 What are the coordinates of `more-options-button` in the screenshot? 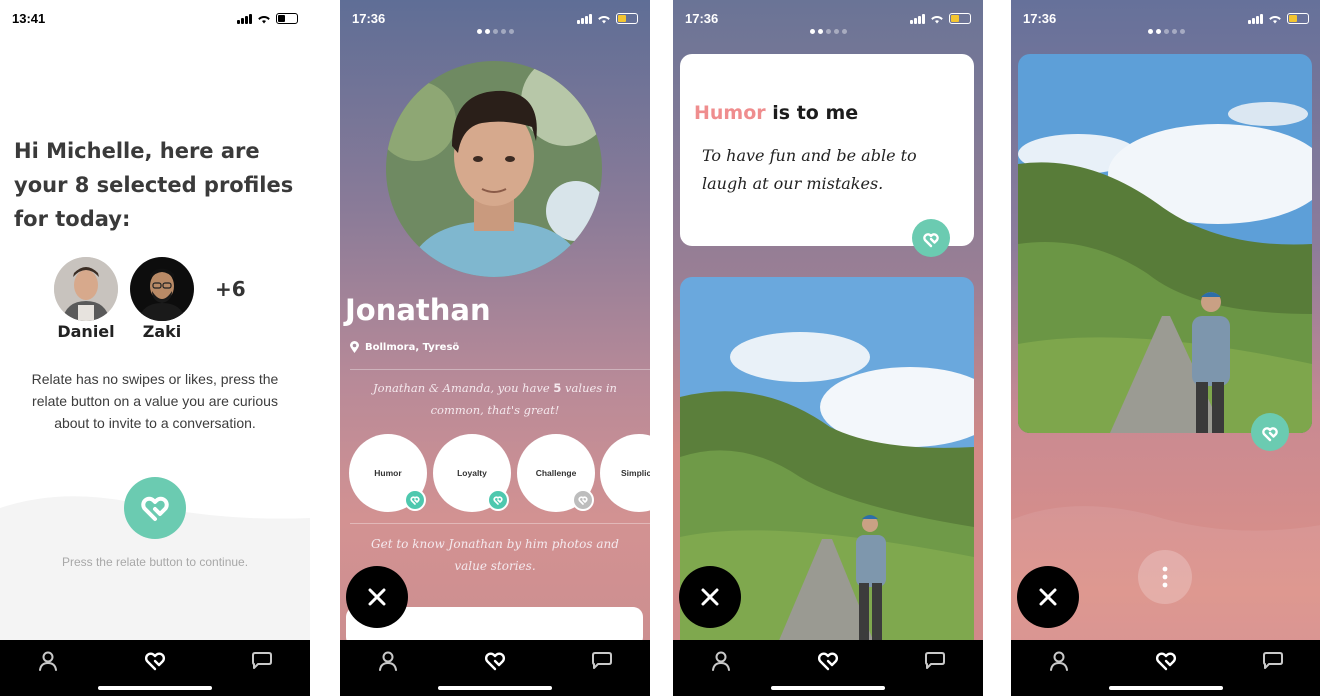 It's located at (1165, 577).